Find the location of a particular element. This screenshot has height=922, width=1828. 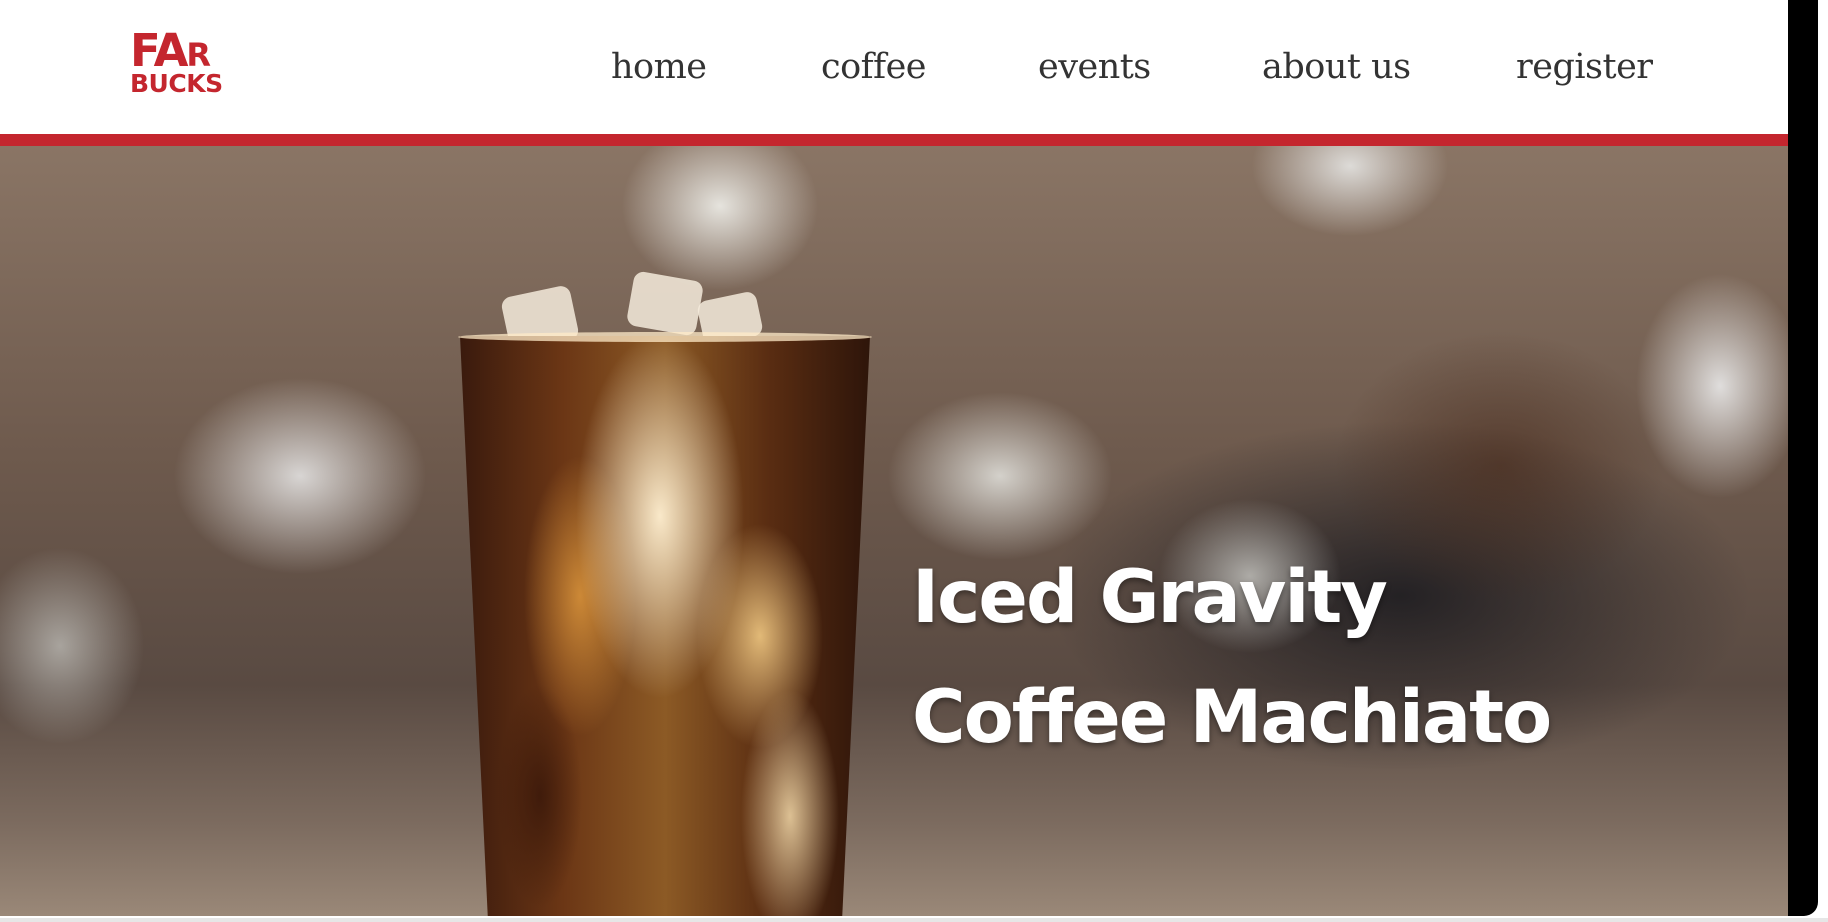

hero-title-line-2: Coffee Machiato is located at coordinates (1232, 717).